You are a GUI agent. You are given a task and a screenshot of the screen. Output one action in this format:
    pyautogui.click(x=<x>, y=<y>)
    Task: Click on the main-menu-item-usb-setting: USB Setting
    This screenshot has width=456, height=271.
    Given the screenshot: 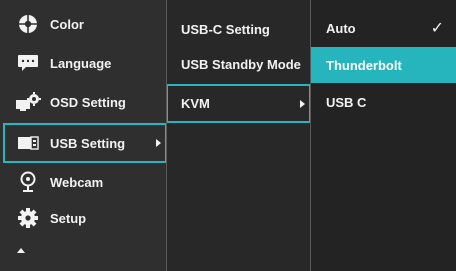 What is the action you would take?
    pyautogui.click(x=85, y=143)
    